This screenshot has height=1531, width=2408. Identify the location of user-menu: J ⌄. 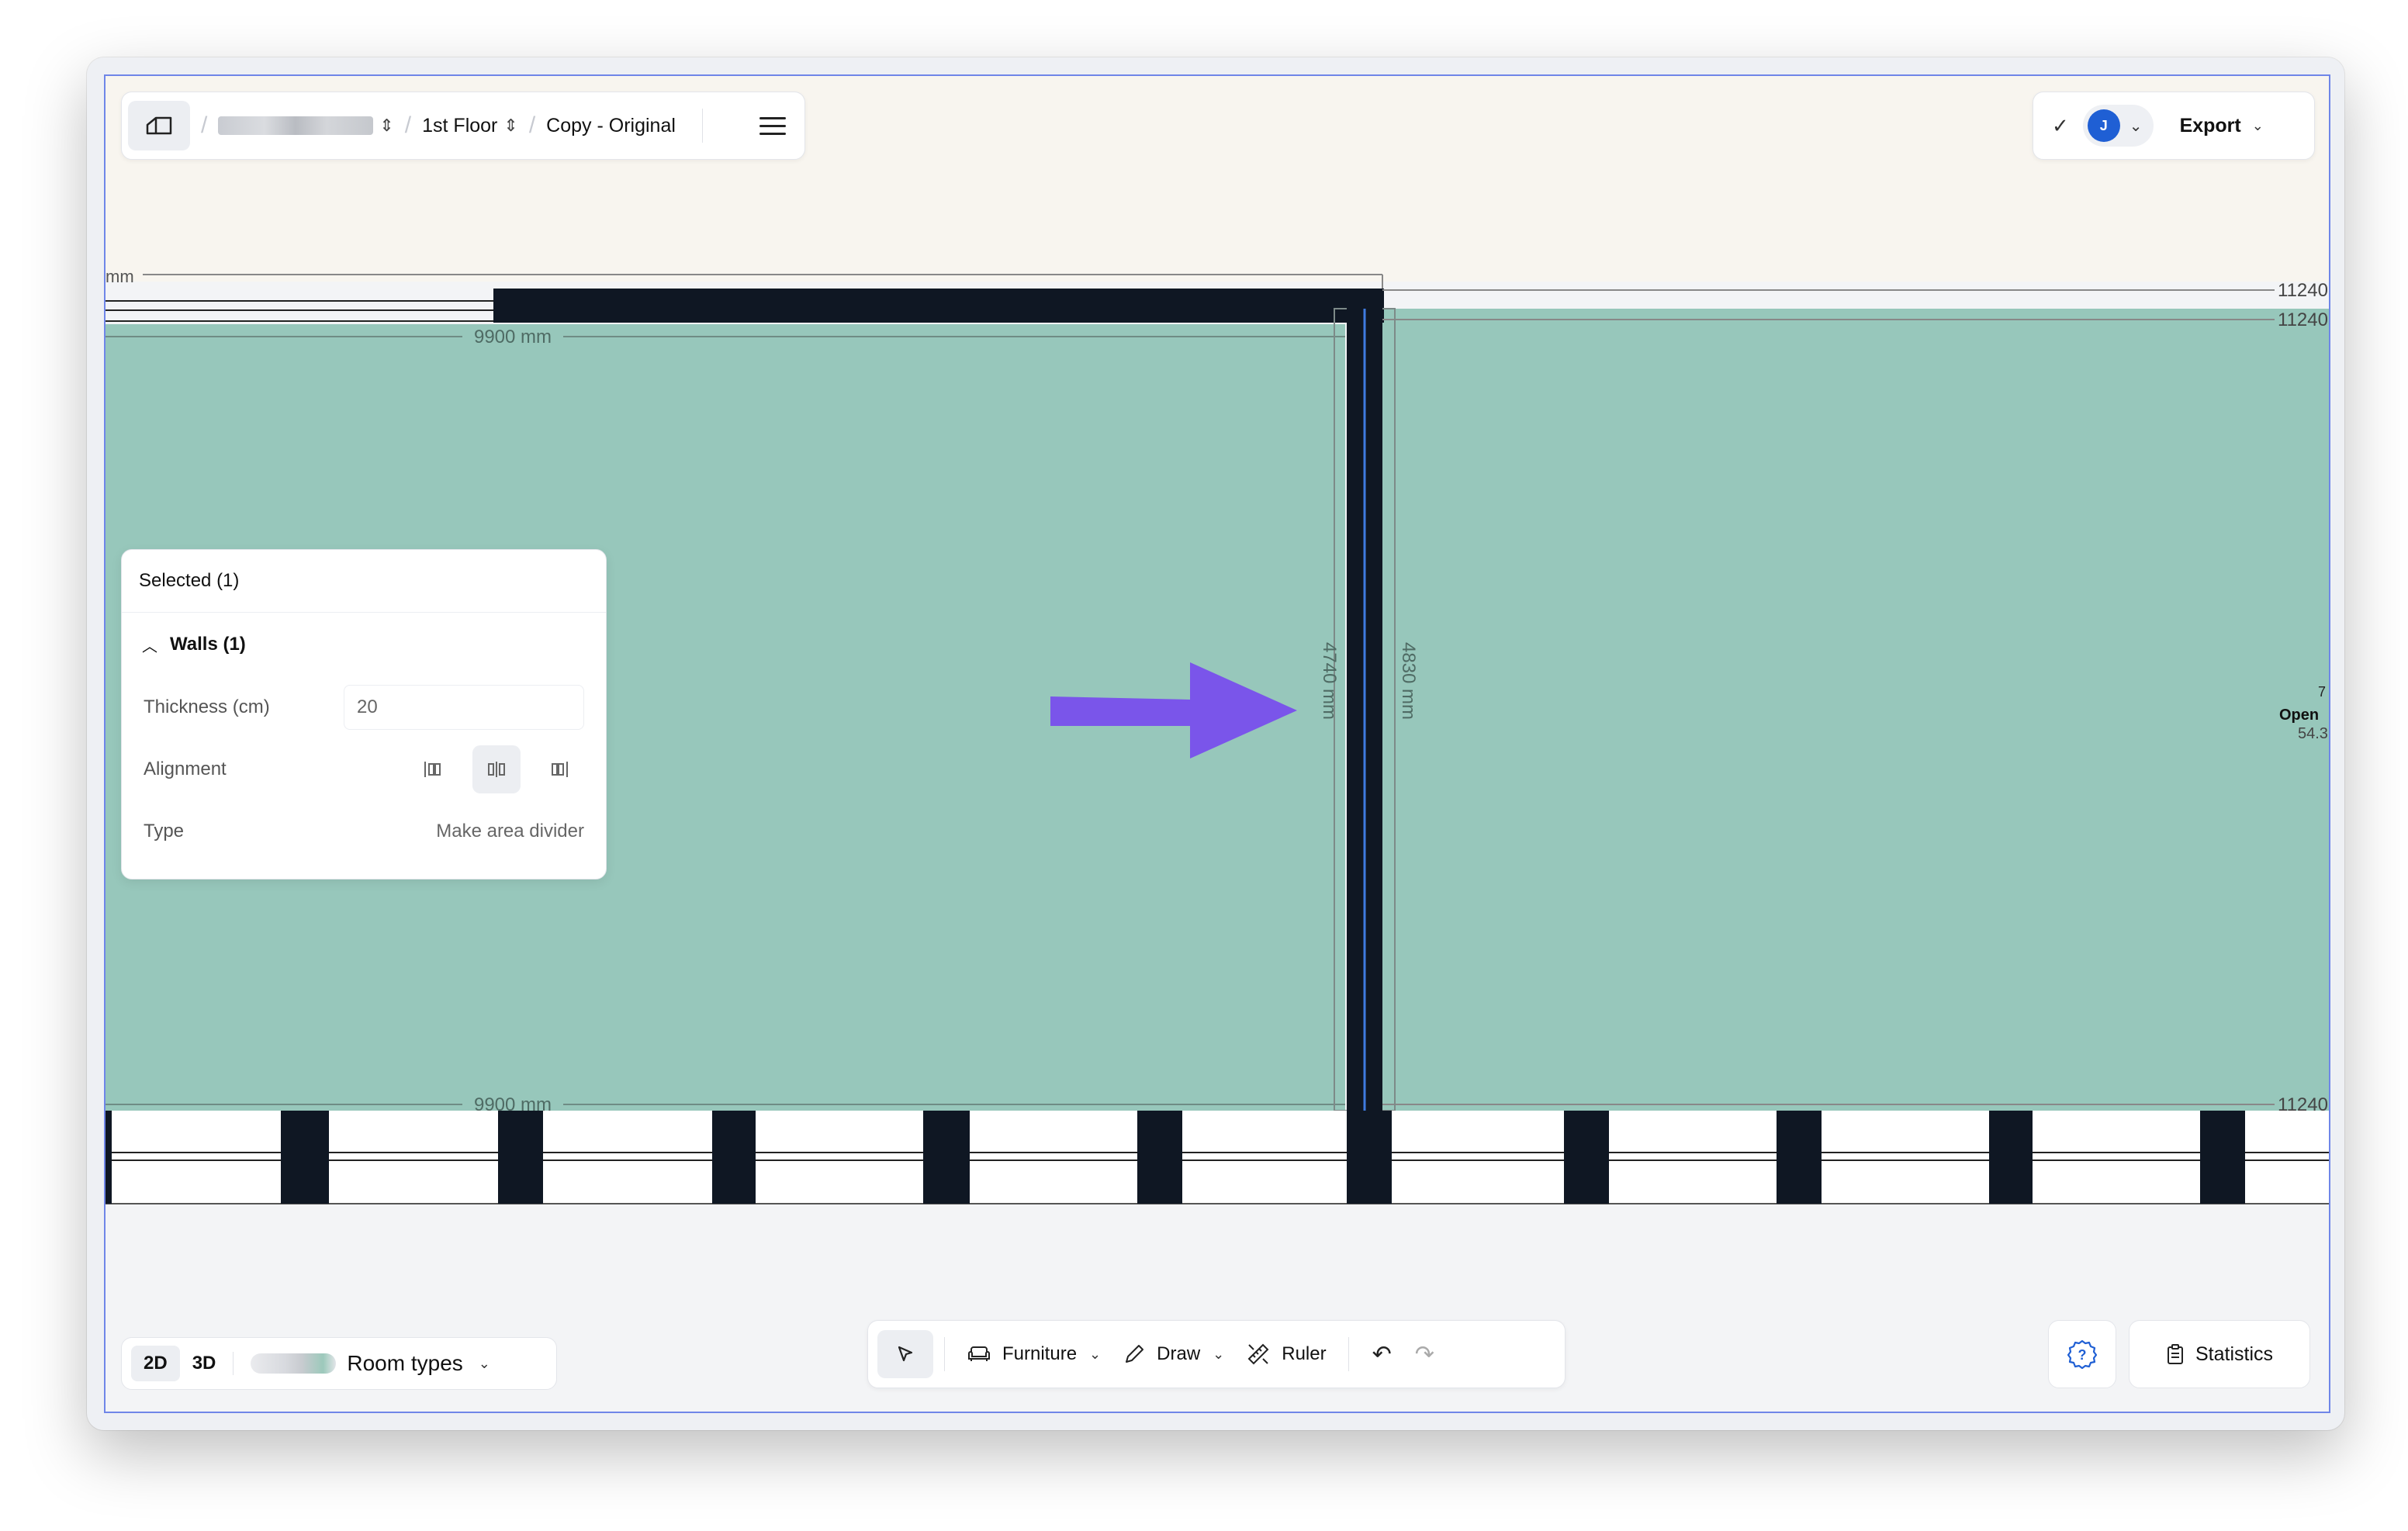
(2118, 126).